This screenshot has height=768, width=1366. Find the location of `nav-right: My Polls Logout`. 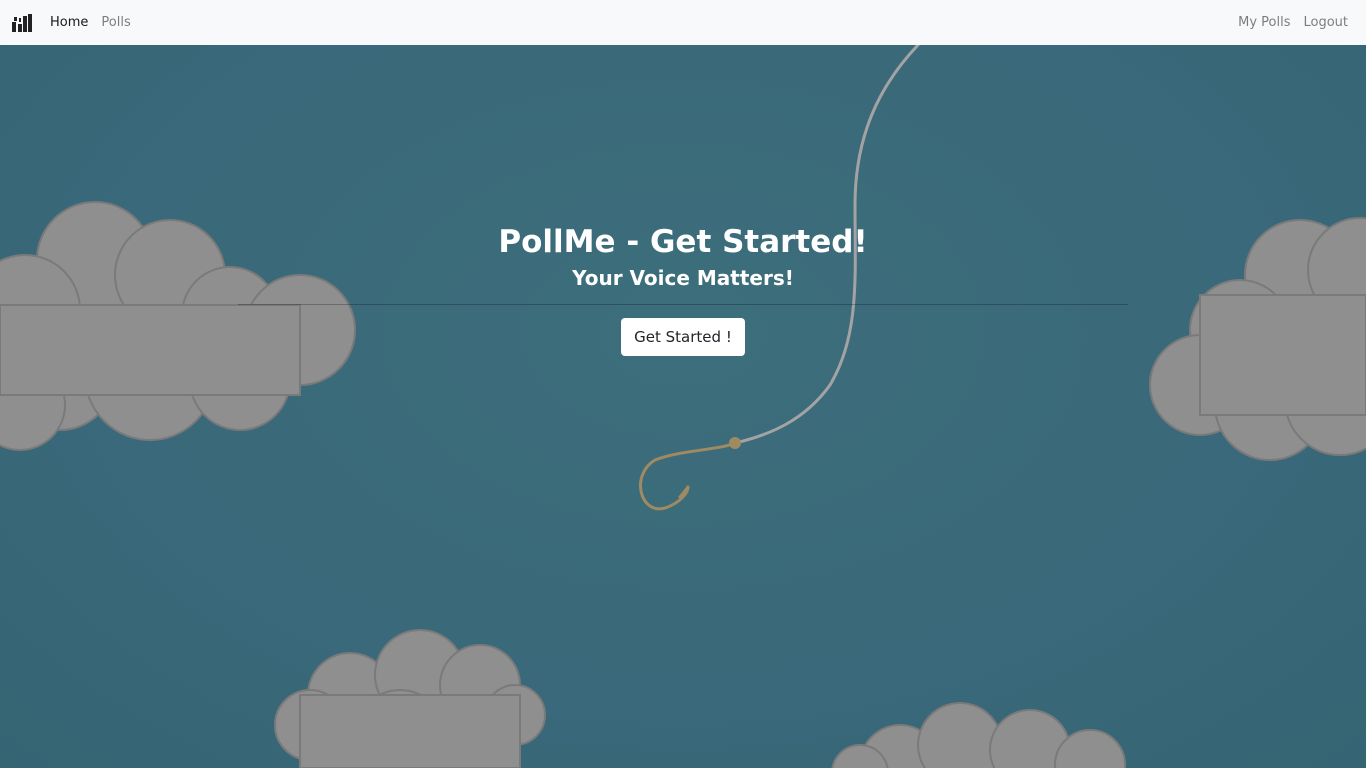

nav-right: My Polls Logout is located at coordinates (1289, 22).